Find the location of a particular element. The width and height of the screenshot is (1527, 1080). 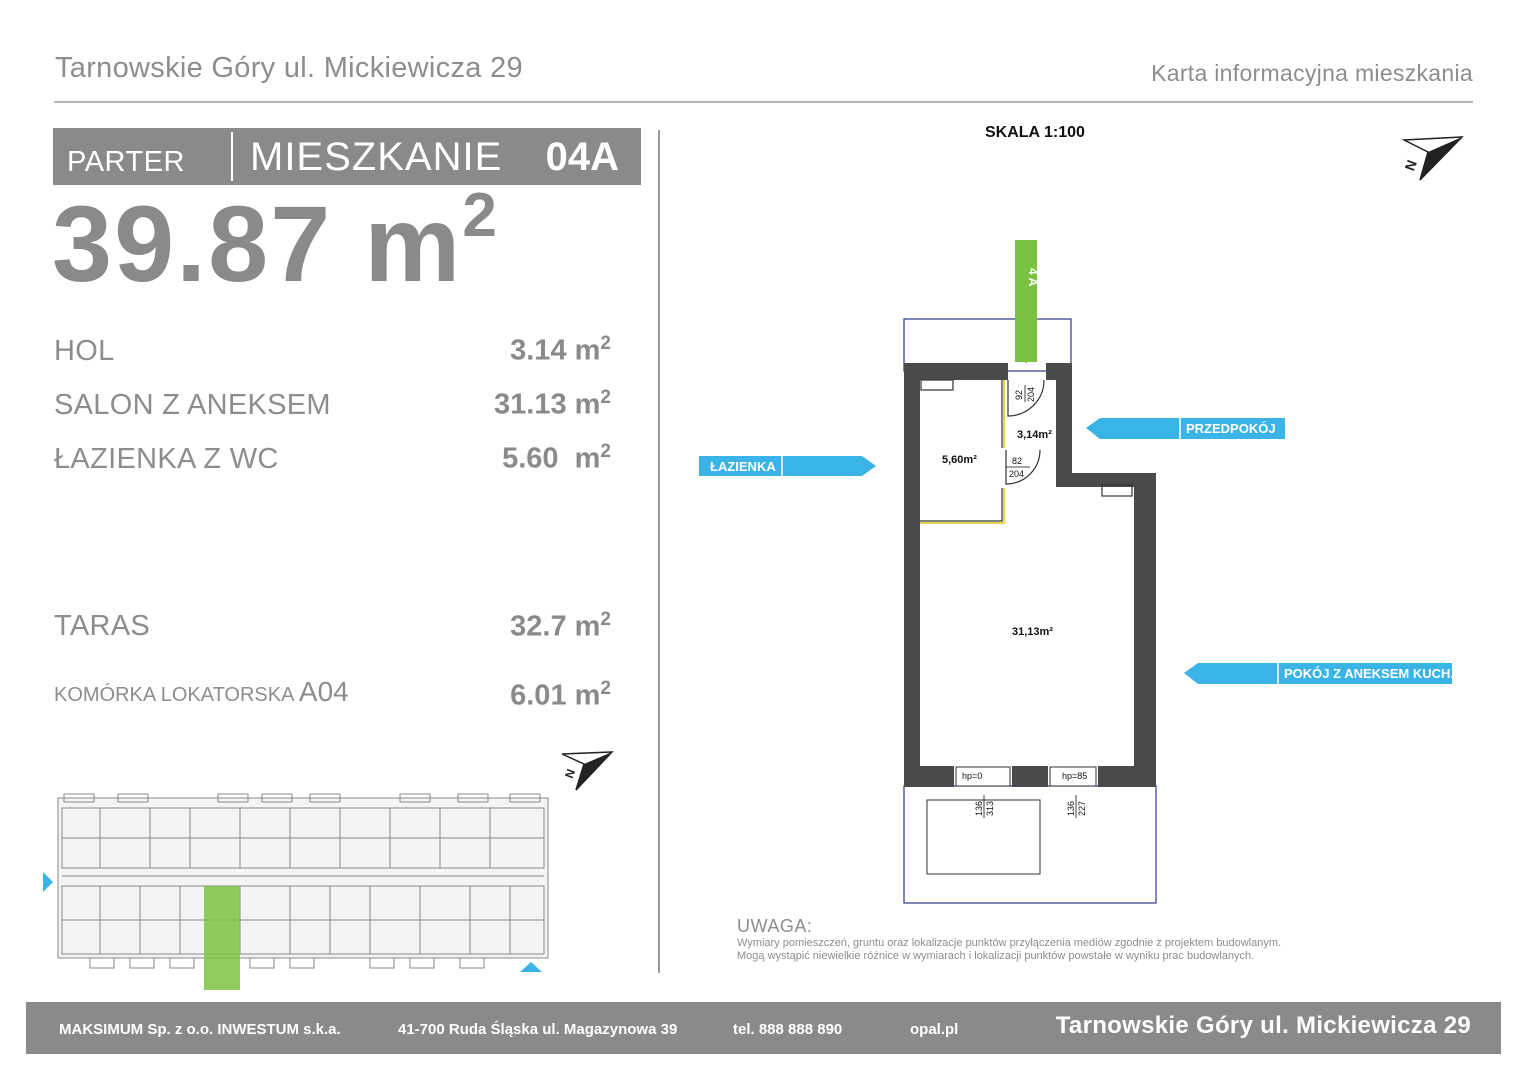

callout-przedpokoj: PRZEDPOKÓJ is located at coordinates (1185, 428).